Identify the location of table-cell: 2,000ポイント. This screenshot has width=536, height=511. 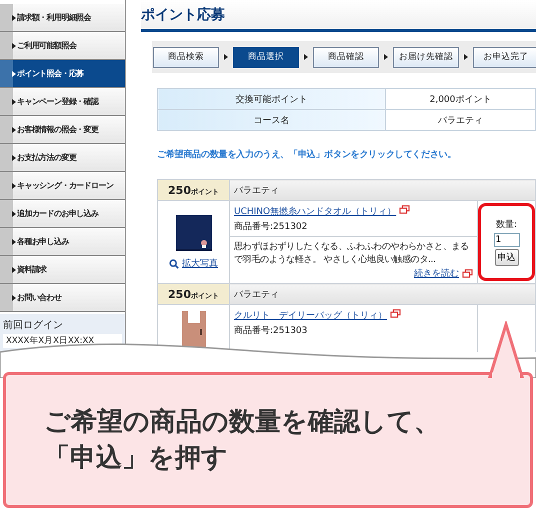
(461, 99).